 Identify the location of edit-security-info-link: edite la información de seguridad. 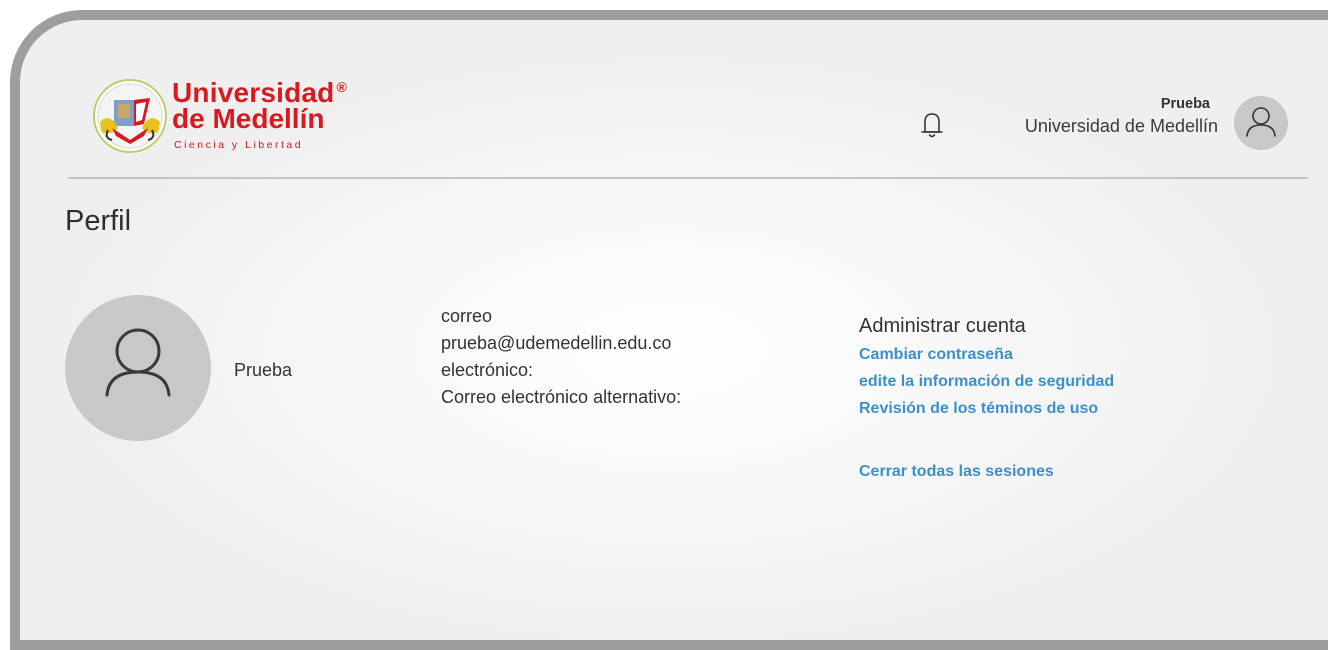
(986, 381).